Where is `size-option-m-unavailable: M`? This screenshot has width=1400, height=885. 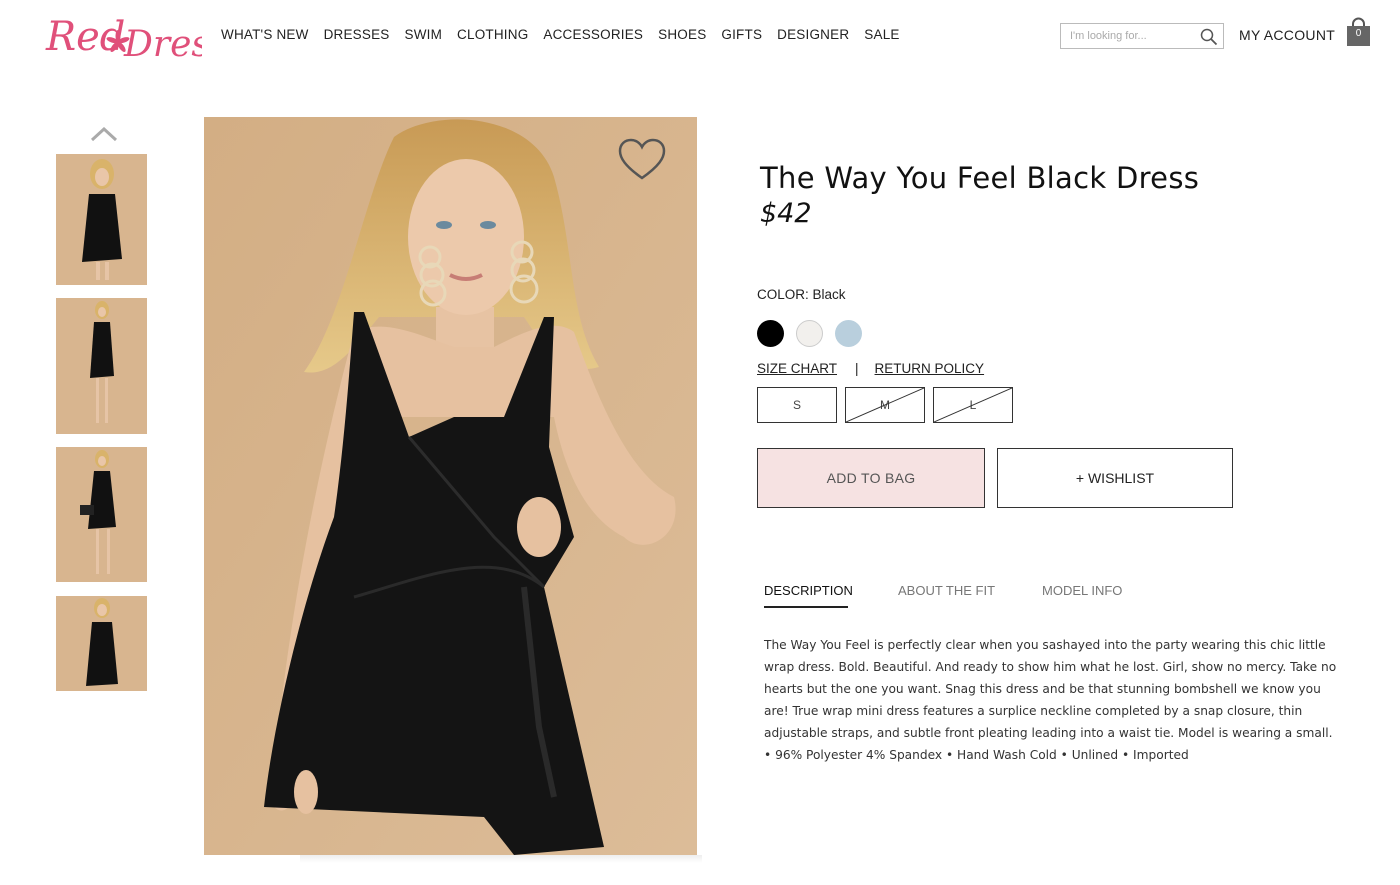 size-option-m-unavailable: M is located at coordinates (885, 405).